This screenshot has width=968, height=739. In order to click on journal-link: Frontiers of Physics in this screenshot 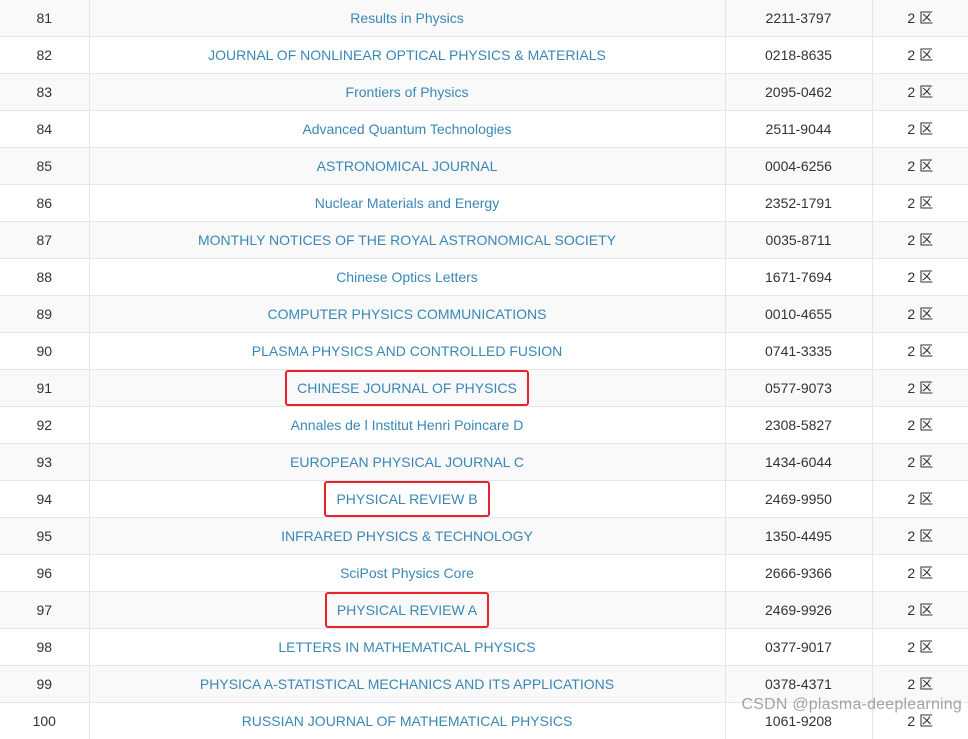, I will do `click(407, 92)`.